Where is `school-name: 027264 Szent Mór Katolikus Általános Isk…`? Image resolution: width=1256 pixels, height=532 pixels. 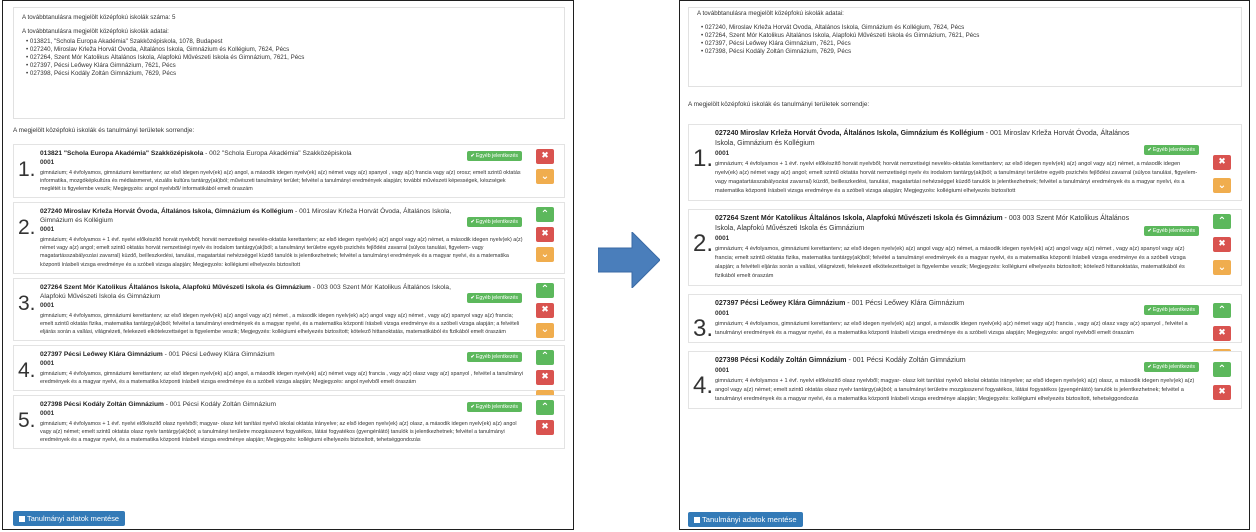
school-name: 027264 Szent Mór Katolikus Általános Isk… is located at coordinates (859, 218).